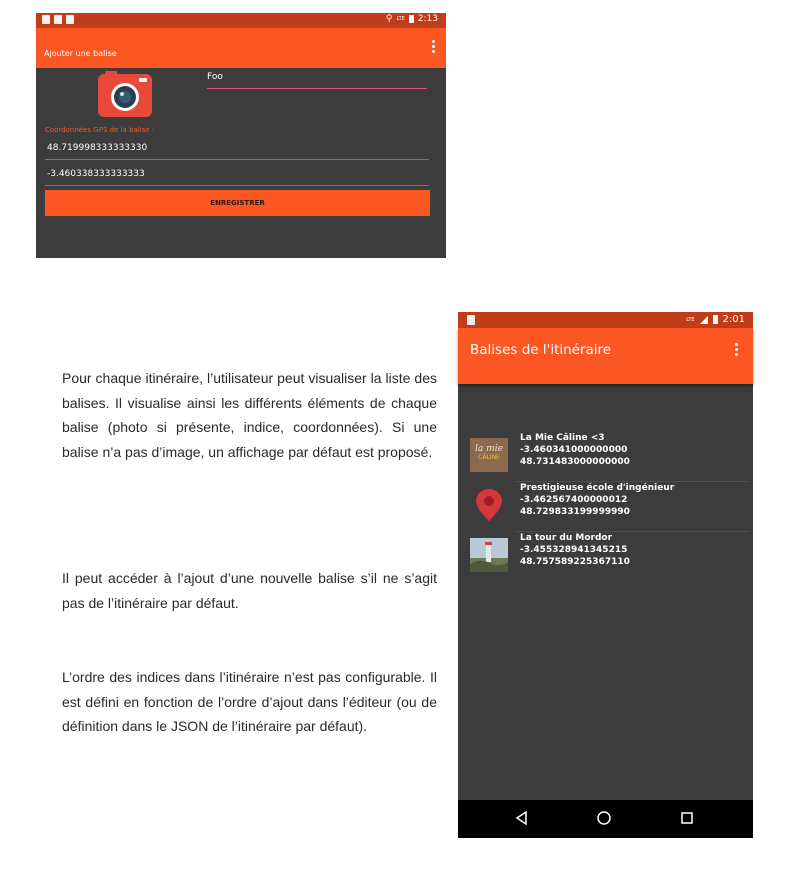 This screenshot has width=790, height=870. What do you see at coordinates (541, 350) in the screenshot?
I see `screen-title: Balises de l'itinéraire` at bounding box center [541, 350].